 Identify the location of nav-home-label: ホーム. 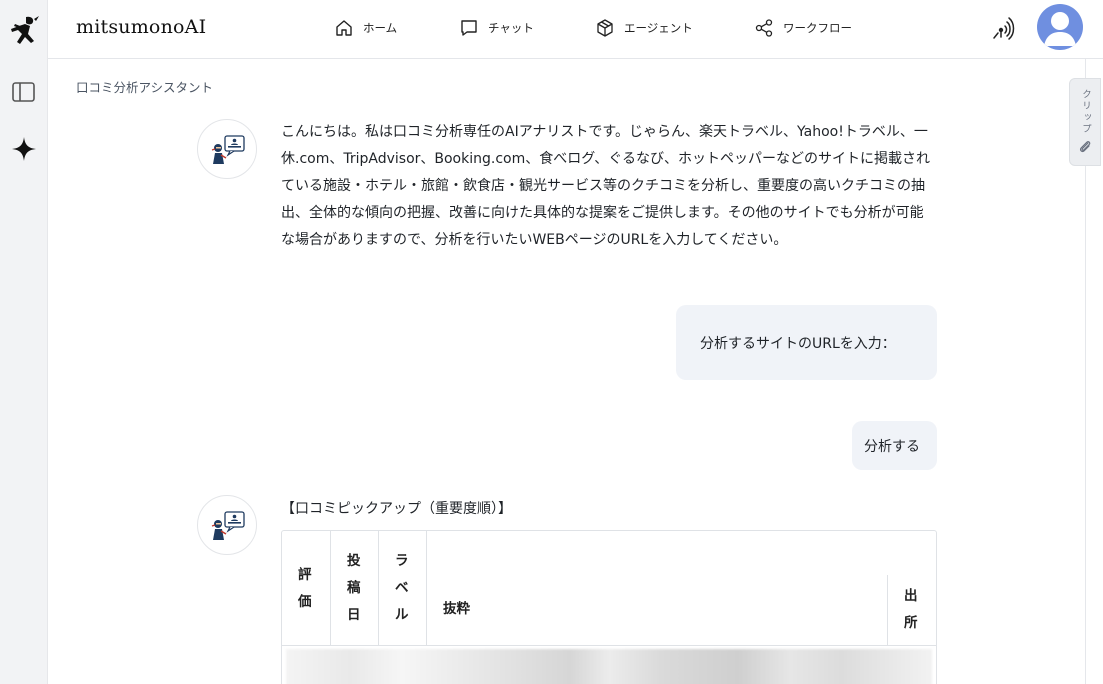
(380, 28).